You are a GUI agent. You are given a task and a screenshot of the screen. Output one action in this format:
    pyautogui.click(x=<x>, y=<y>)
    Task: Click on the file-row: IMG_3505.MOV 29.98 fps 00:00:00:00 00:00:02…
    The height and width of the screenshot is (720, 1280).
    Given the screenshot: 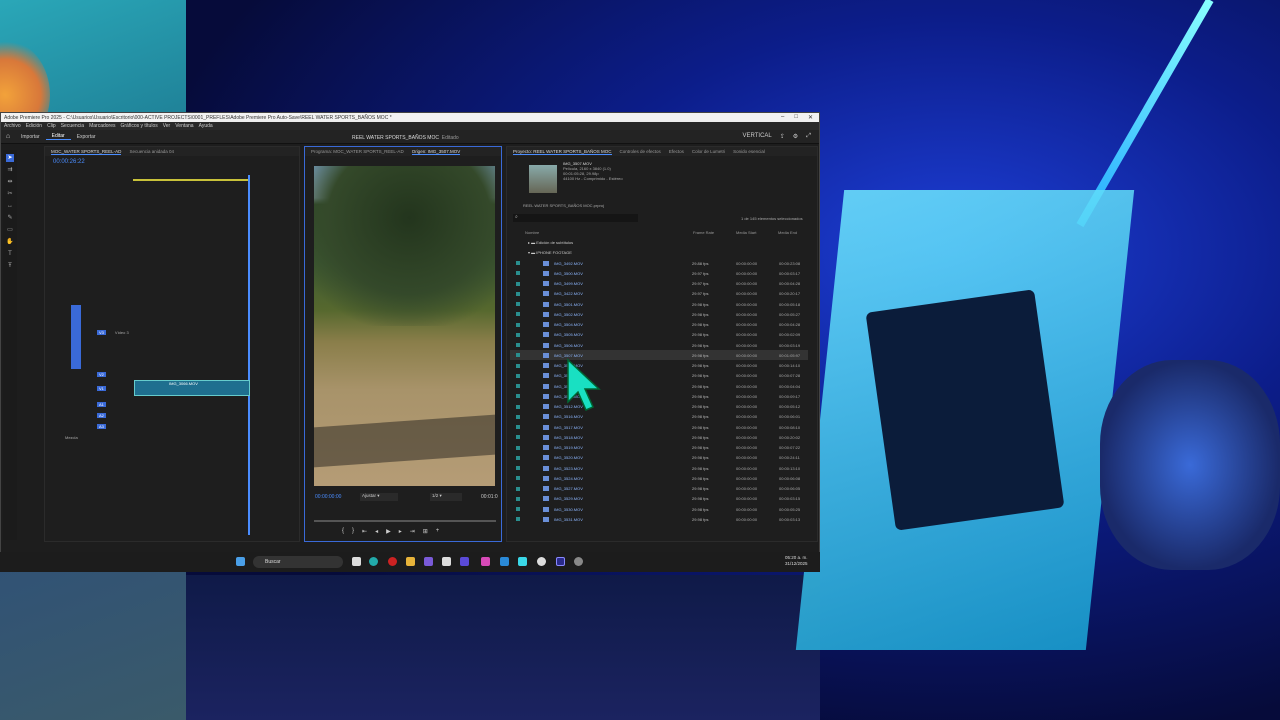 What is the action you would take?
    pyautogui.click(x=659, y=335)
    